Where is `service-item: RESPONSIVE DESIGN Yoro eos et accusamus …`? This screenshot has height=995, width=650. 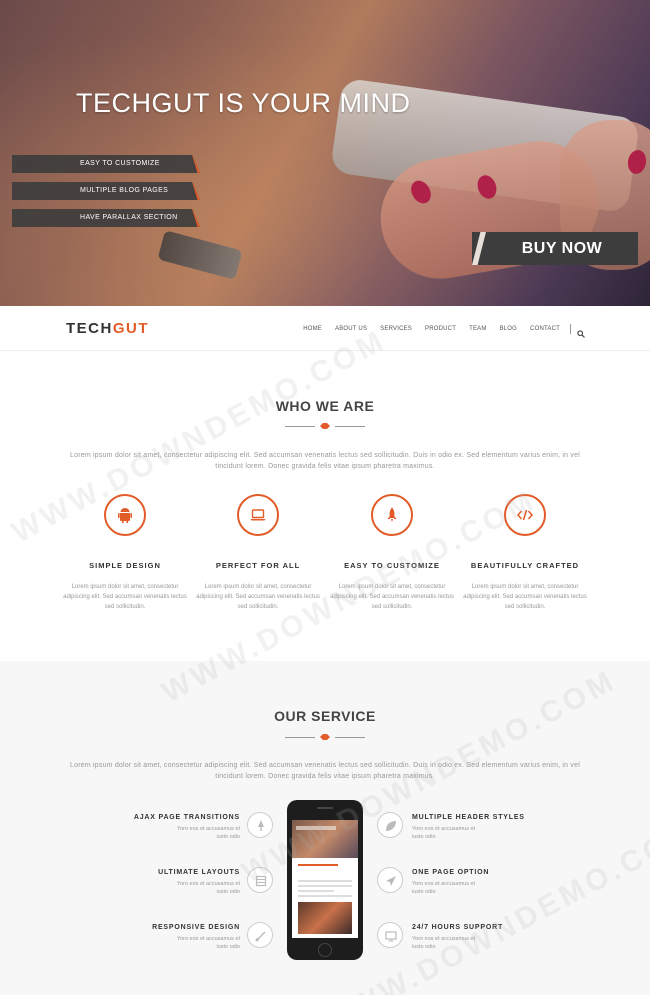
service-item: RESPONSIVE DESIGN Yoro eos et accusamus … is located at coordinates (175, 937).